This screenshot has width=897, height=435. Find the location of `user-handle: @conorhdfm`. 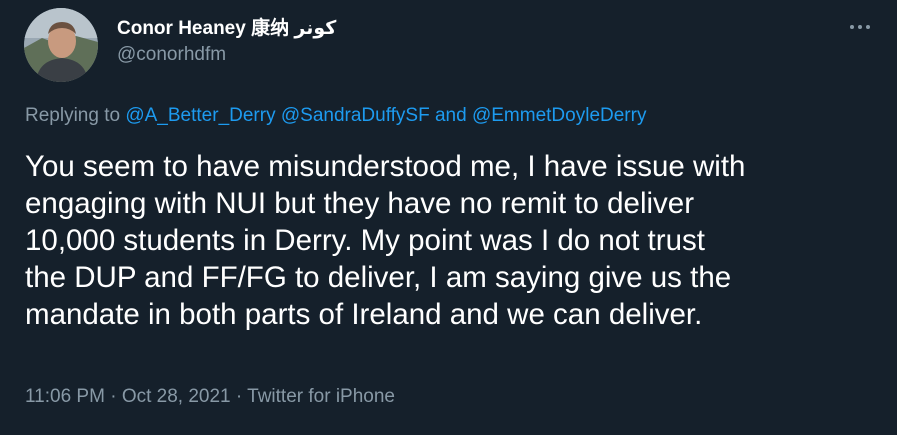

user-handle: @conorhdfm is located at coordinates (171, 55).